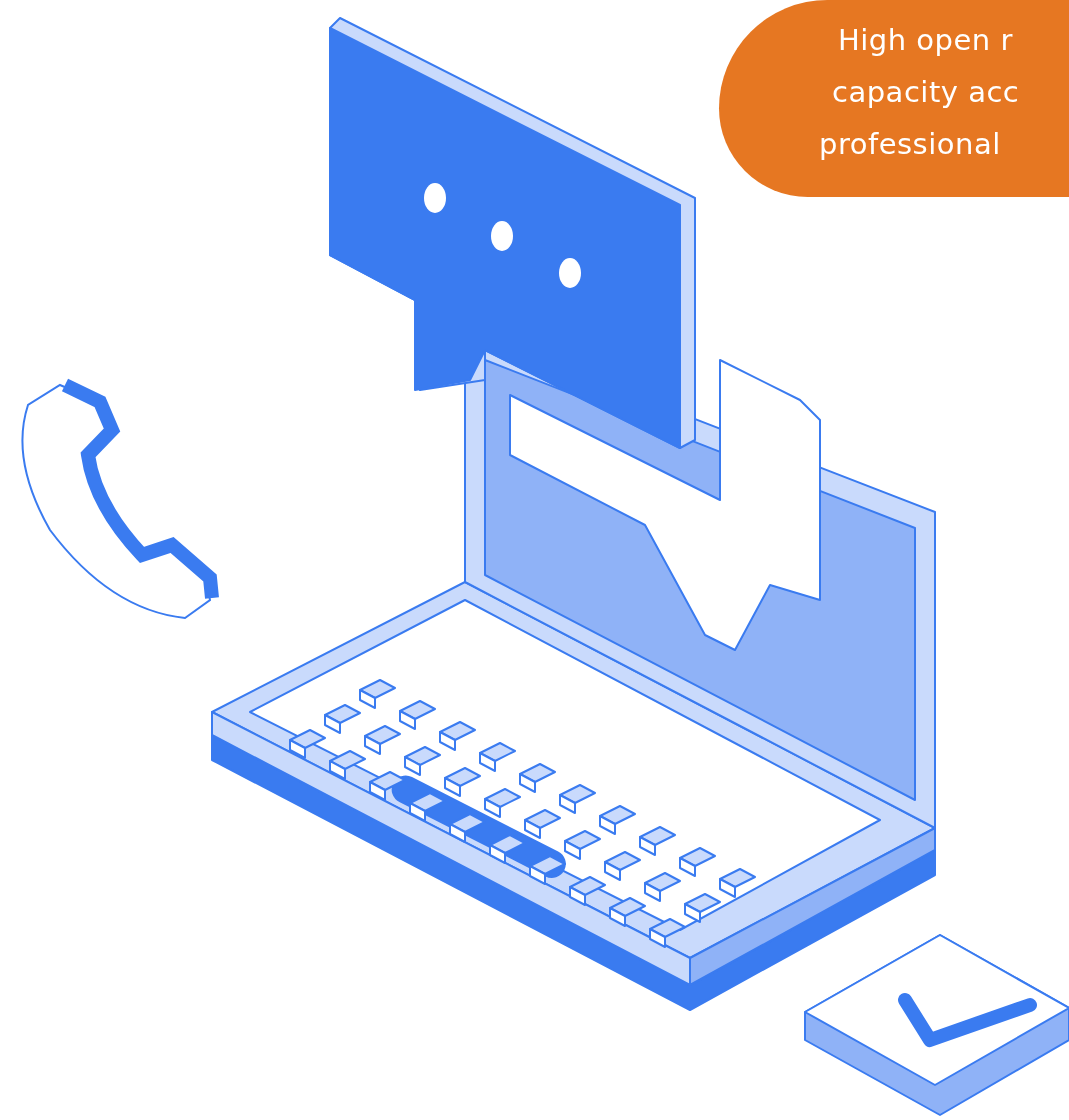 This screenshot has width=1069, height=1120. Describe the element at coordinates (936, 1025) in the screenshot. I see `checkmark-card-icon` at that location.